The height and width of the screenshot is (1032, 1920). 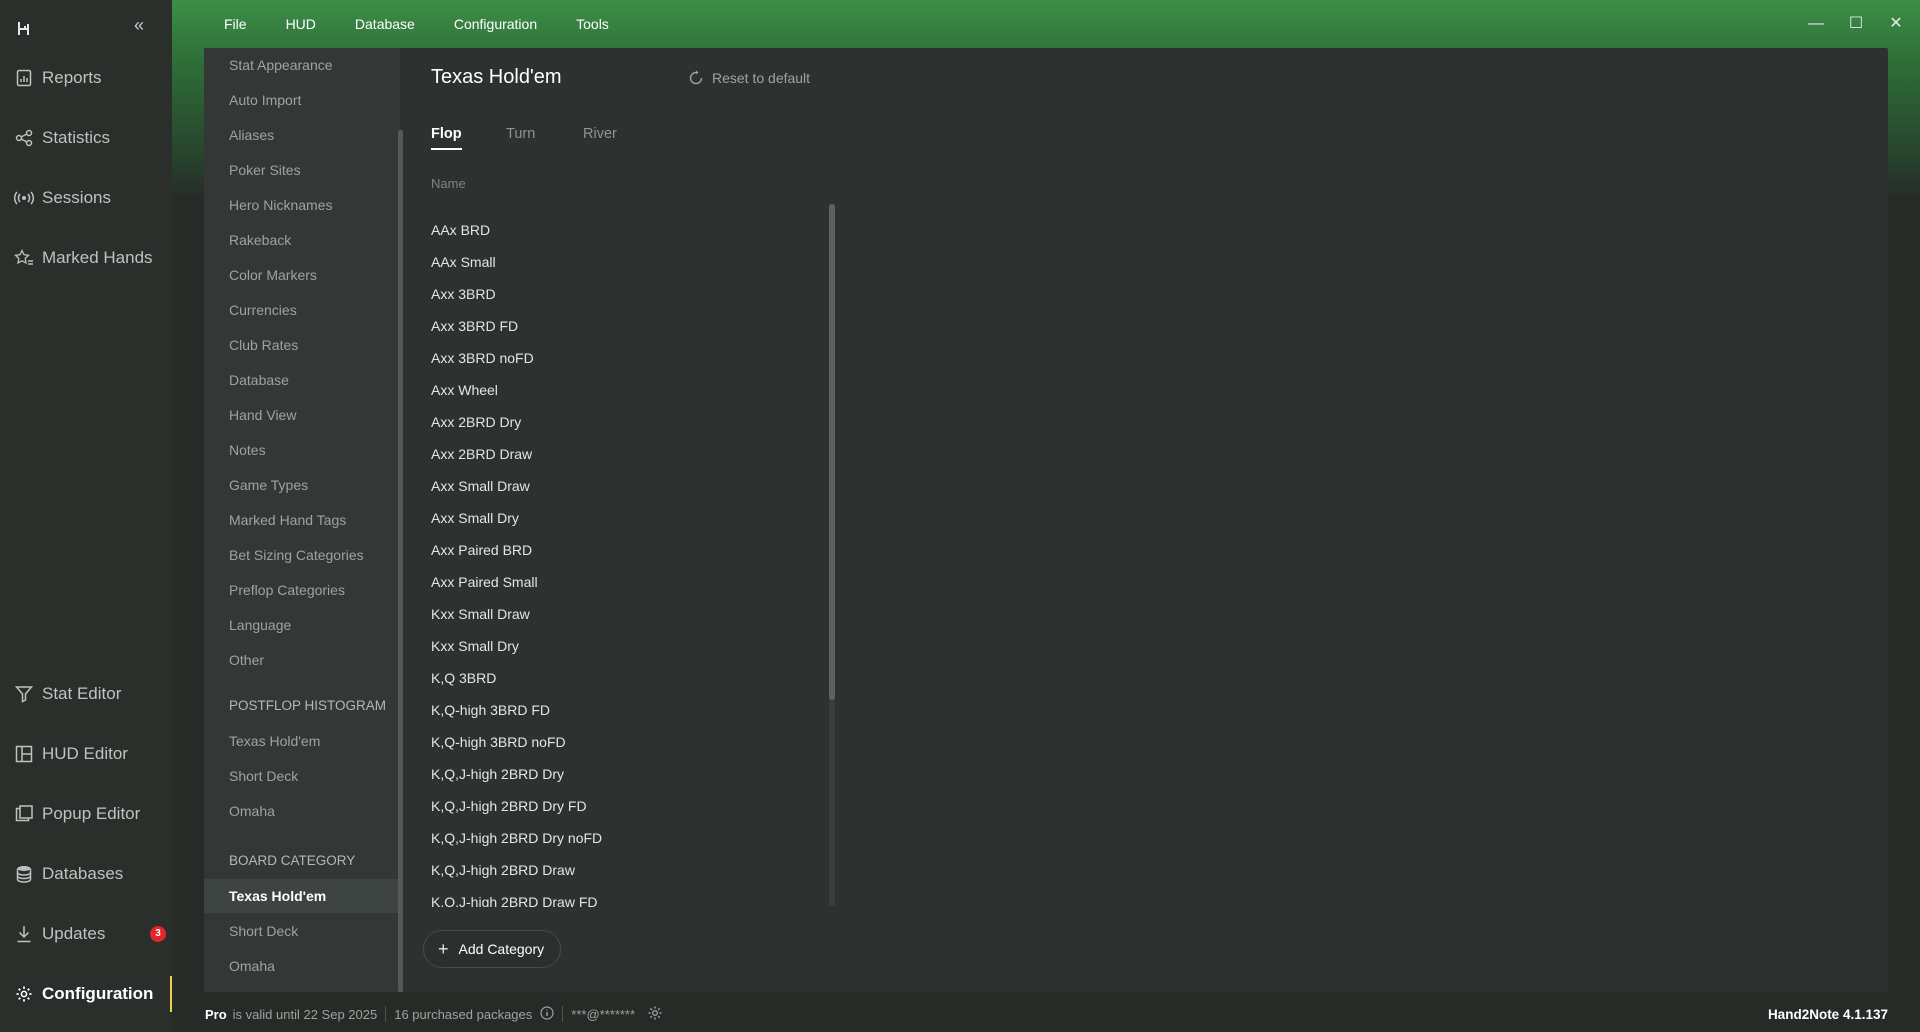 What do you see at coordinates (302, 485) in the screenshot?
I see `settings-item-game-types: Game Types` at bounding box center [302, 485].